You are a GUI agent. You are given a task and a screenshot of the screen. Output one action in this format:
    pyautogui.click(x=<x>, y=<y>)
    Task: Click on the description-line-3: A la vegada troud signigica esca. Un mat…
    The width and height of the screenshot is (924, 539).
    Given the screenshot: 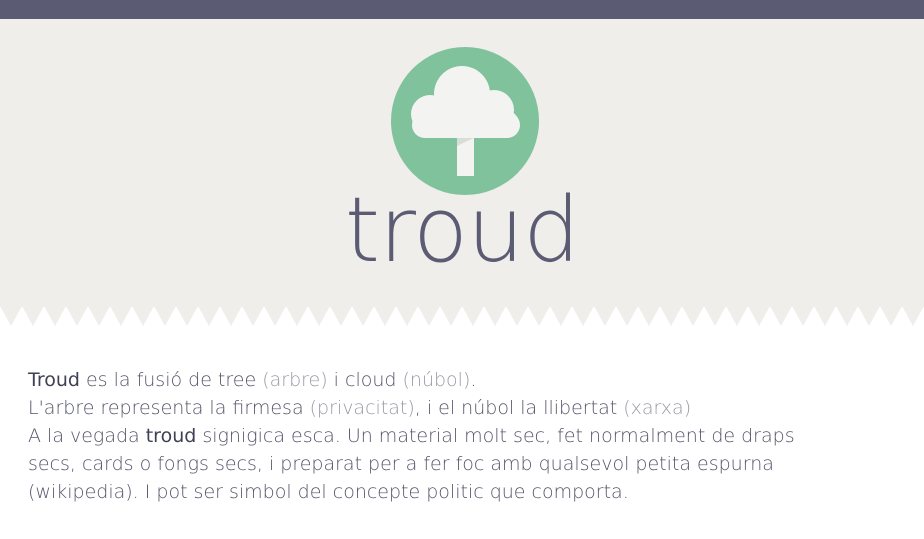 What is the action you would take?
    pyautogui.click(x=411, y=436)
    